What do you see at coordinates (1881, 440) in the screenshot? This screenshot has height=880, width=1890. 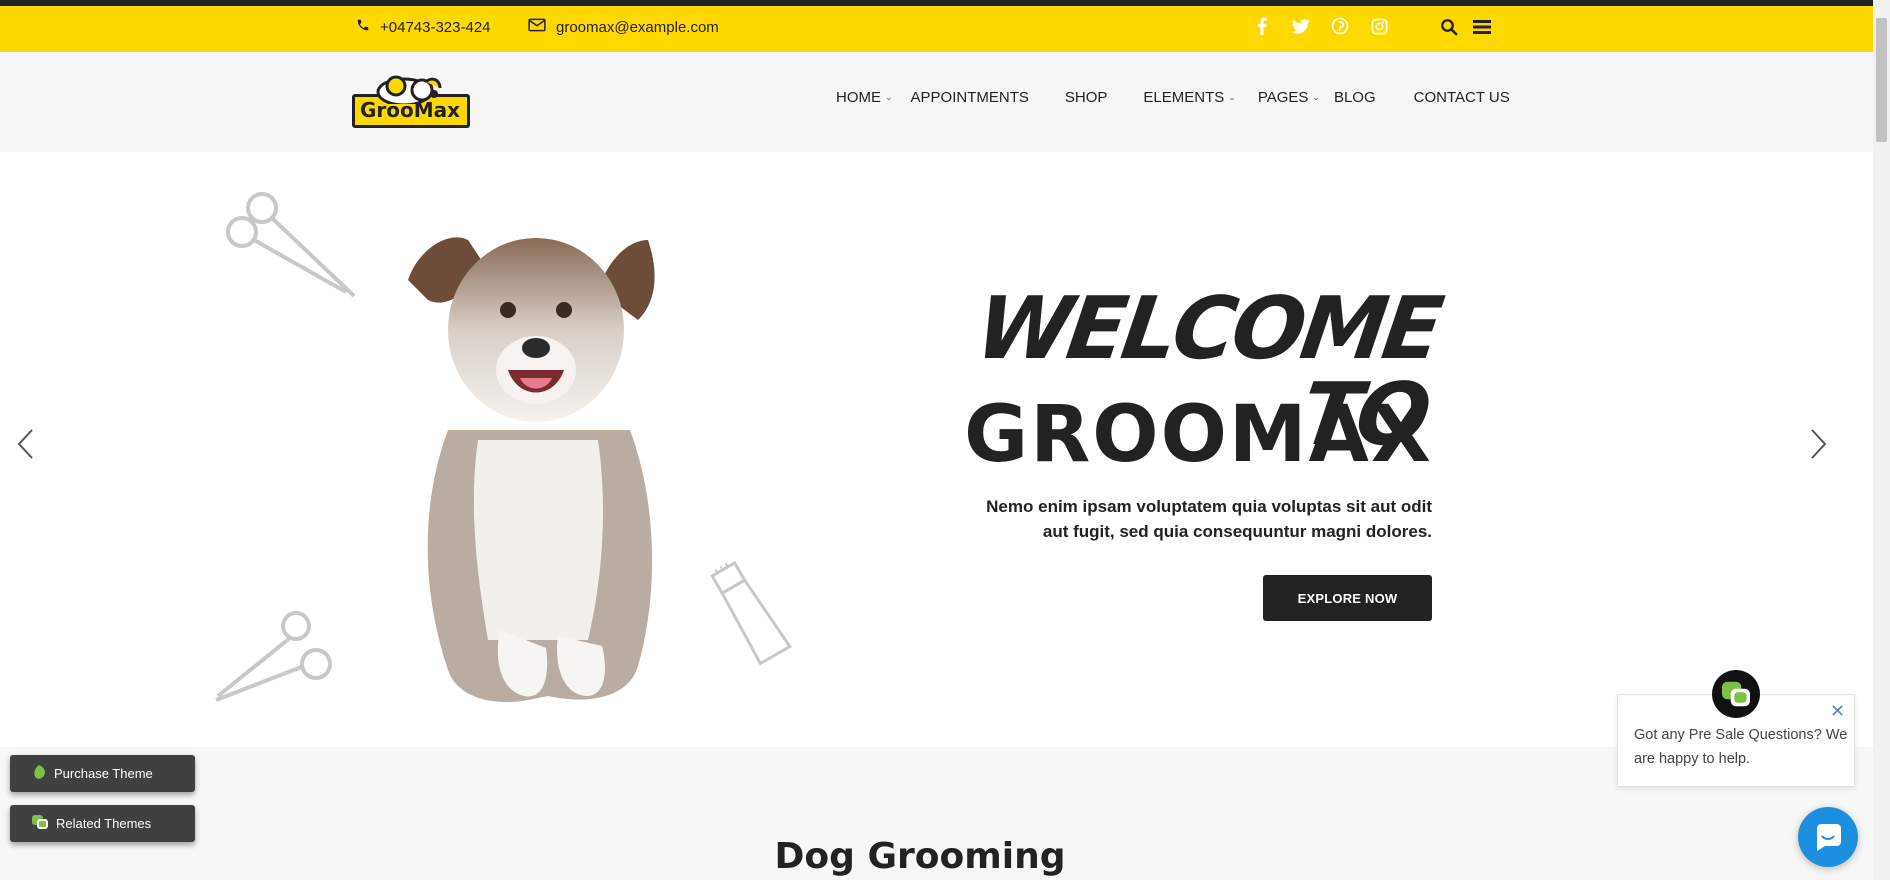 I see `page-scrollbar` at bounding box center [1881, 440].